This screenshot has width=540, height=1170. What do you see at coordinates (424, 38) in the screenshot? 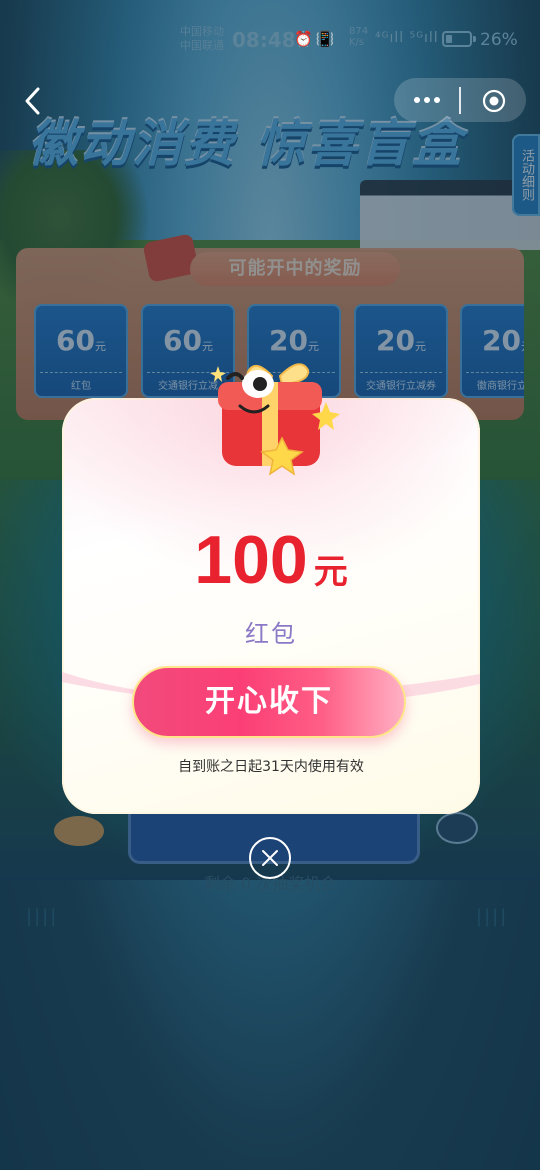
I see `signal-5g-icon: ⁵ᴳıll` at bounding box center [424, 38].